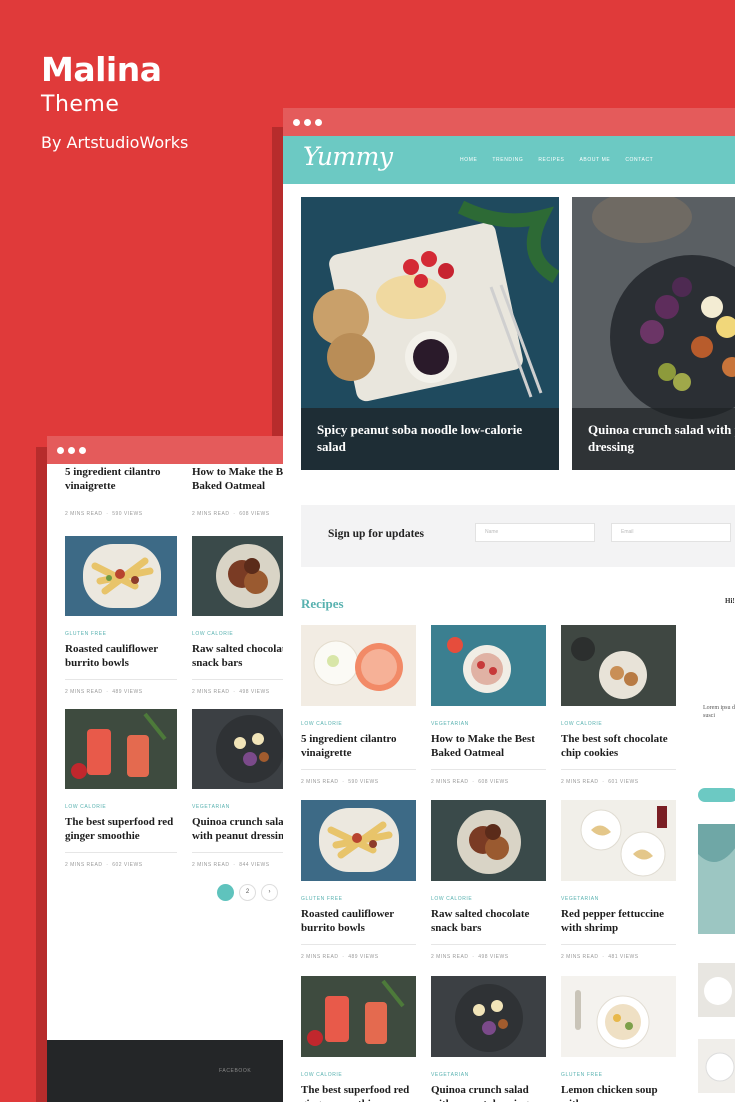 The width and height of the screenshot is (735, 1102). Describe the element at coordinates (121, 859) in the screenshot. I see `recipe-meta: 2 MINS READ · 602 VIEWS` at that location.